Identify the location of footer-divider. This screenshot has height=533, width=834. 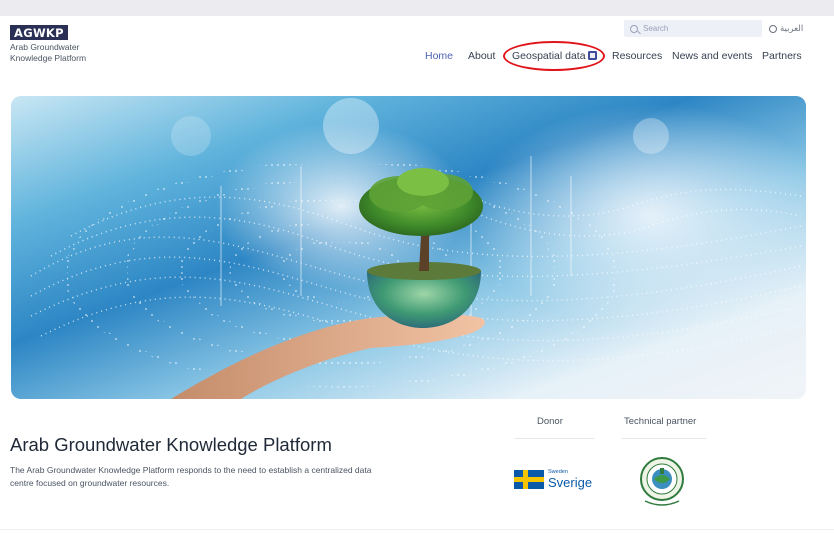
(417, 529).